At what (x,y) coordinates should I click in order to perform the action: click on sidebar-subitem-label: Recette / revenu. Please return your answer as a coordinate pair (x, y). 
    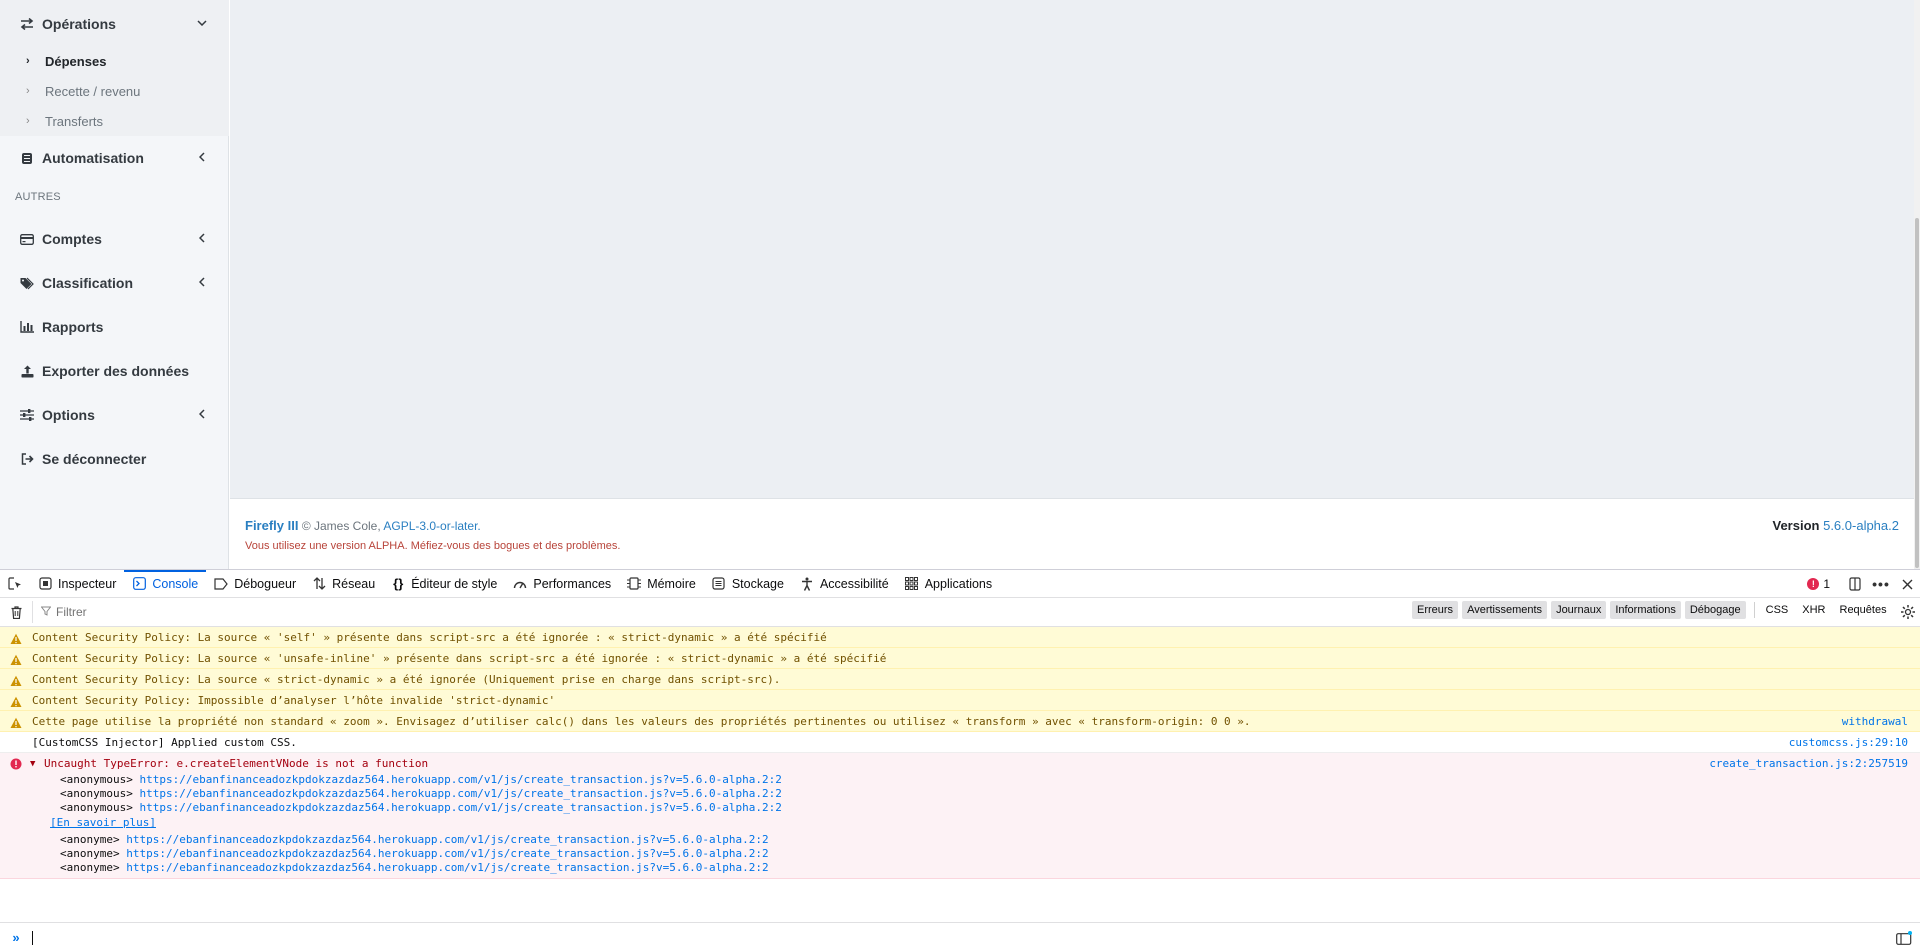
    Looking at the image, I should click on (93, 91).